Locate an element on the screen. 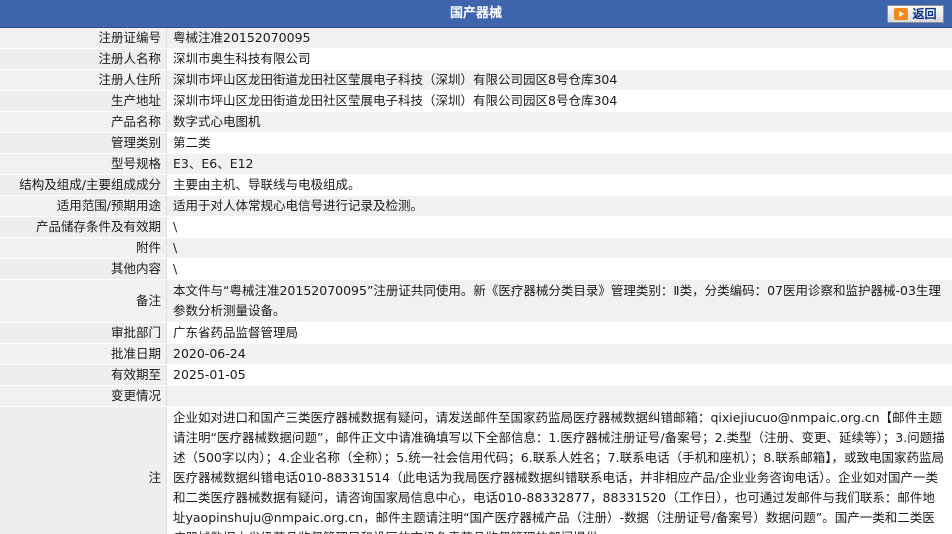  table-row: 有效期至 2025-01-05 is located at coordinates (476, 375).